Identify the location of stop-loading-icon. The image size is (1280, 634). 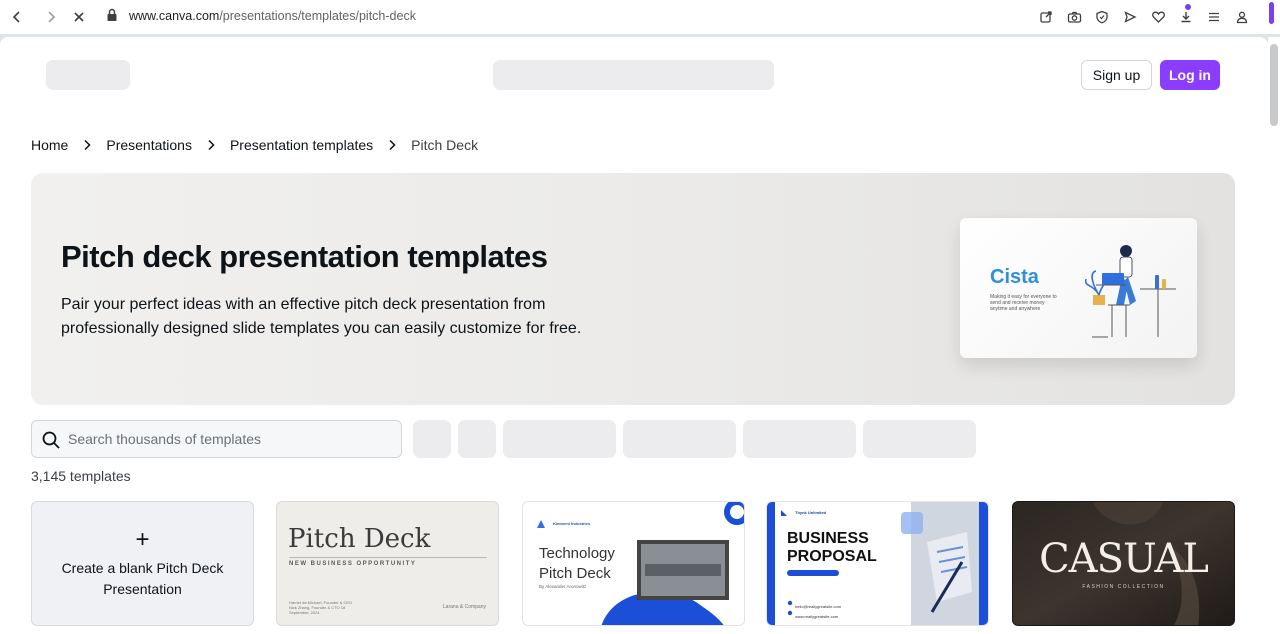
(79, 17).